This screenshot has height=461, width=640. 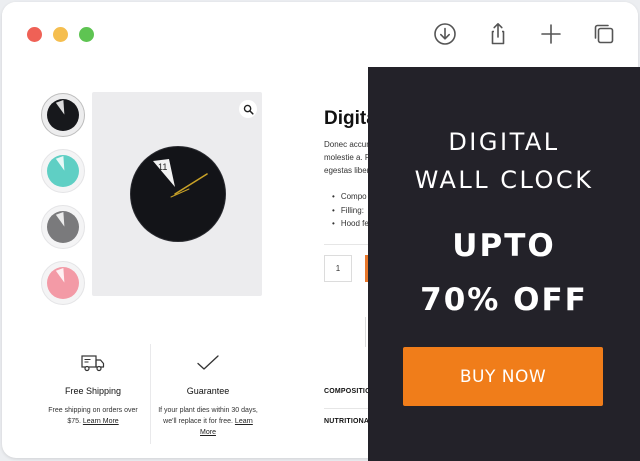 What do you see at coordinates (93, 391) in the screenshot?
I see `feature-title: Free Shipping` at bounding box center [93, 391].